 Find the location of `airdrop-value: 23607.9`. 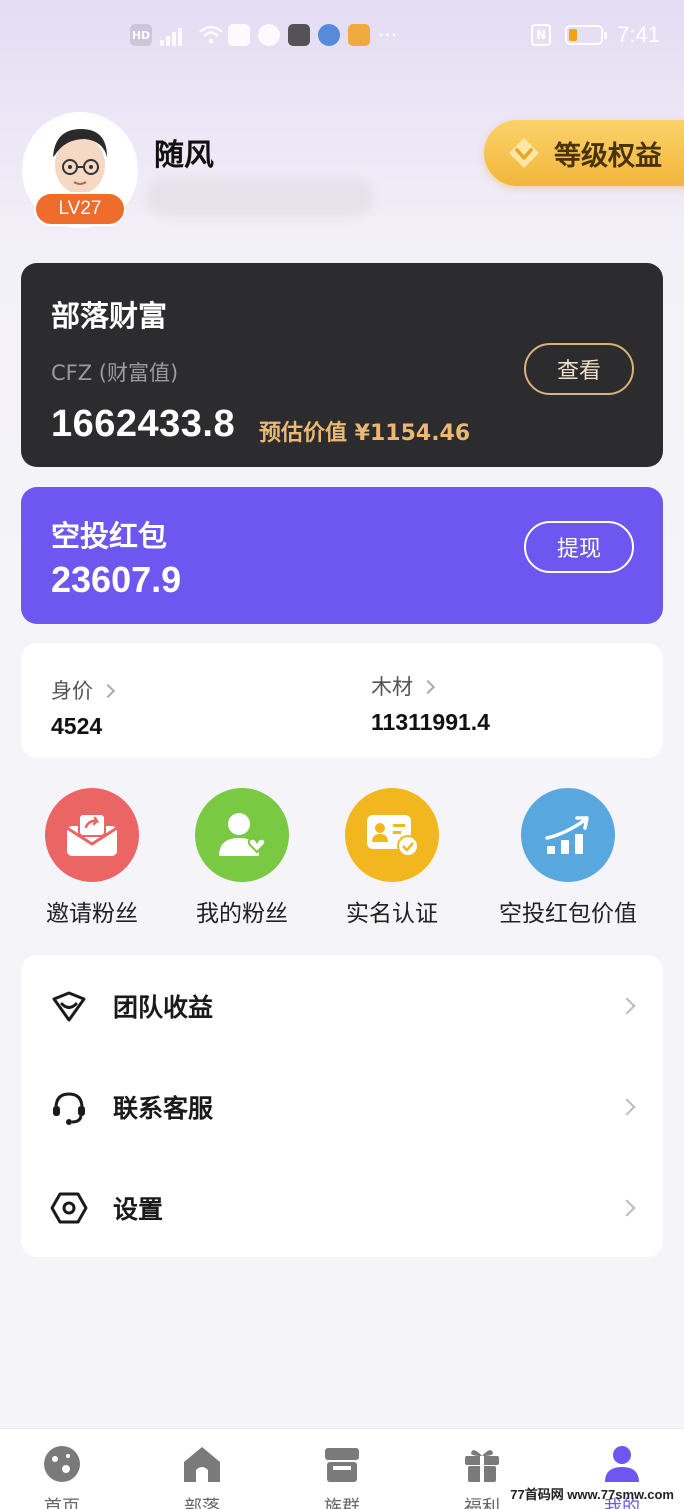

airdrop-value: 23607.9 is located at coordinates (116, 579).